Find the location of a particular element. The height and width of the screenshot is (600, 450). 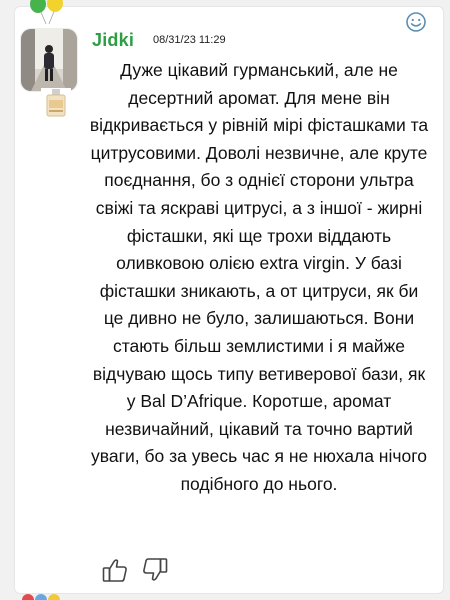

balloons-icon is located at coordinates (46, 12).